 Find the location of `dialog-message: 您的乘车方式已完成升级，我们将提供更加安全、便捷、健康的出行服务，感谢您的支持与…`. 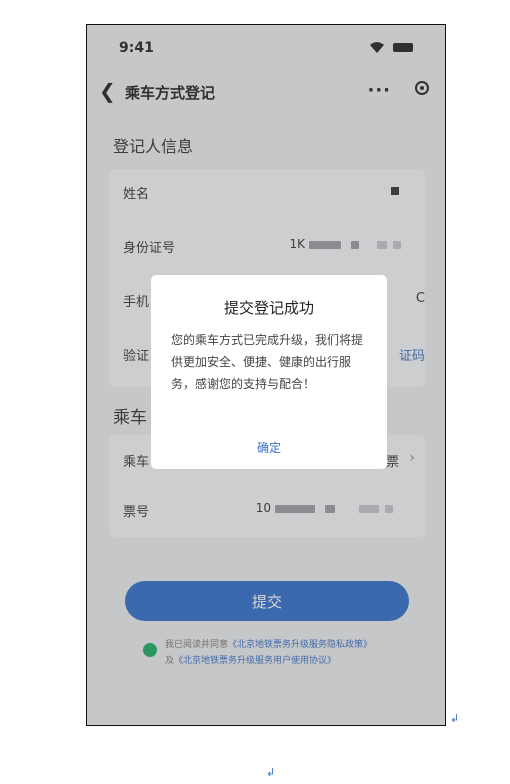

dialog-message: 您的乘车方式已完成升级，我们将提供更加安全、便捷、健康的出行服务，感谢您的支持与… is located at coordinates (267, 362).